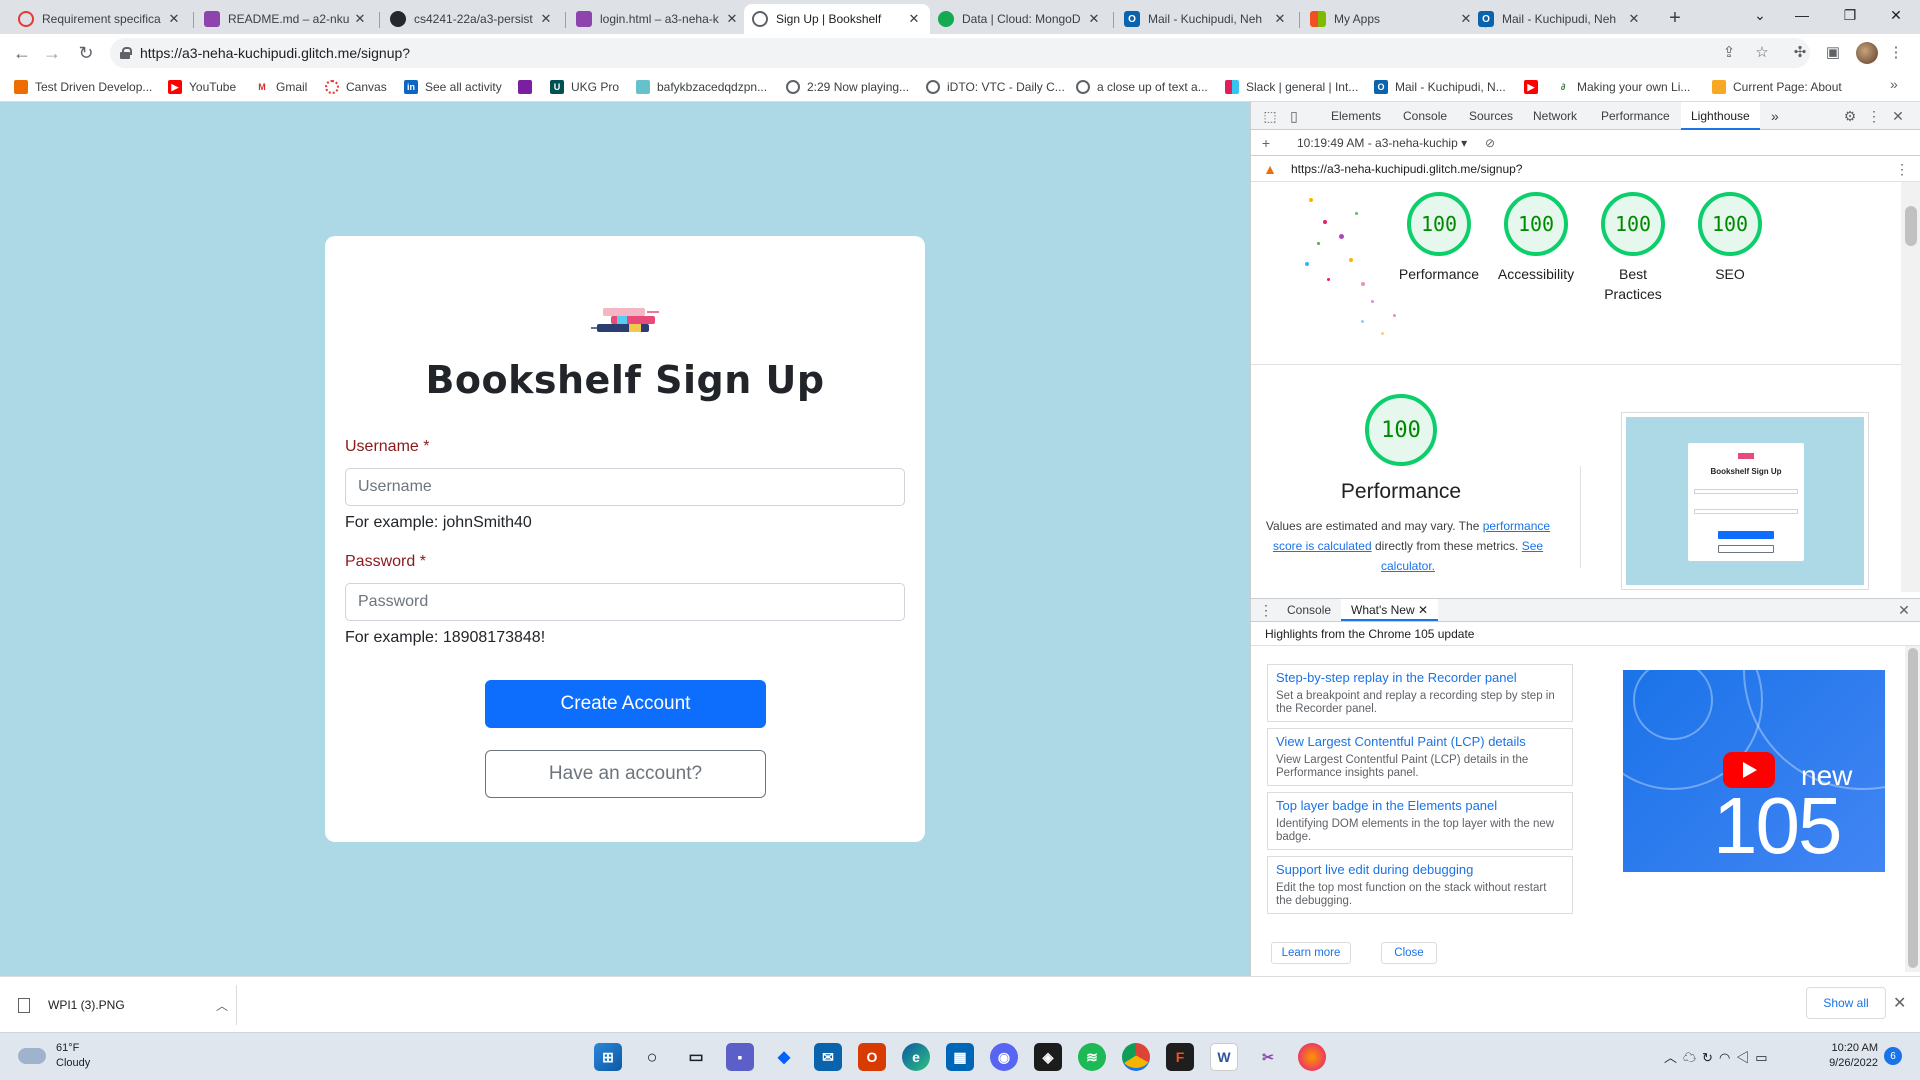  Describe the element at coordinates (1850, 15) in the screenshot. I see `restore-icon: ❐` at that location.